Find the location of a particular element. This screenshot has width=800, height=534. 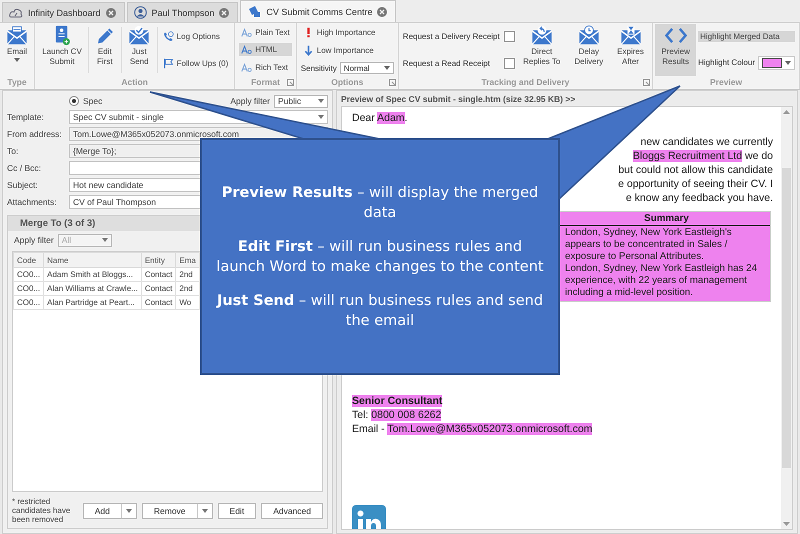

tab-label: Paul Thompson is located at coordinates (183, 13).